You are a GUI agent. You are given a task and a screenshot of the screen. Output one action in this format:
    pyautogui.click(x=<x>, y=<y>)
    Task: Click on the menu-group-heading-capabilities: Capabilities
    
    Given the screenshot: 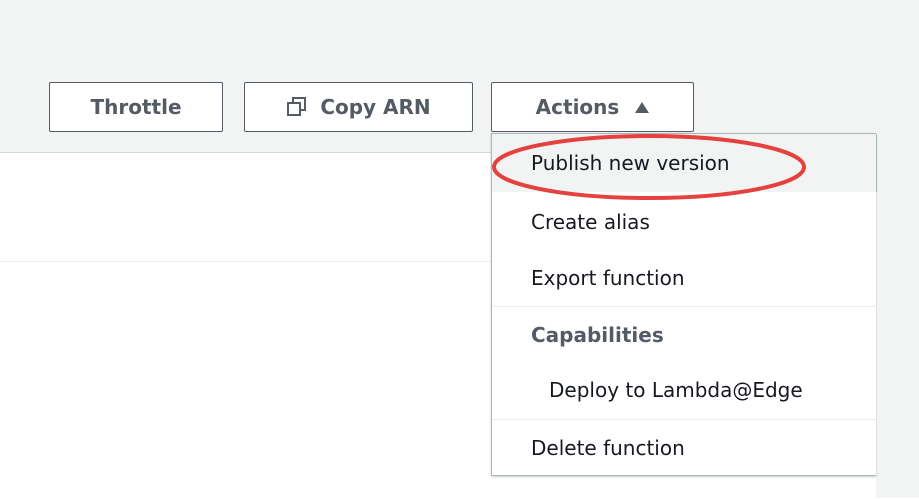 What is the action you would take?
    pyautogui.click(x=684, y=335)
    